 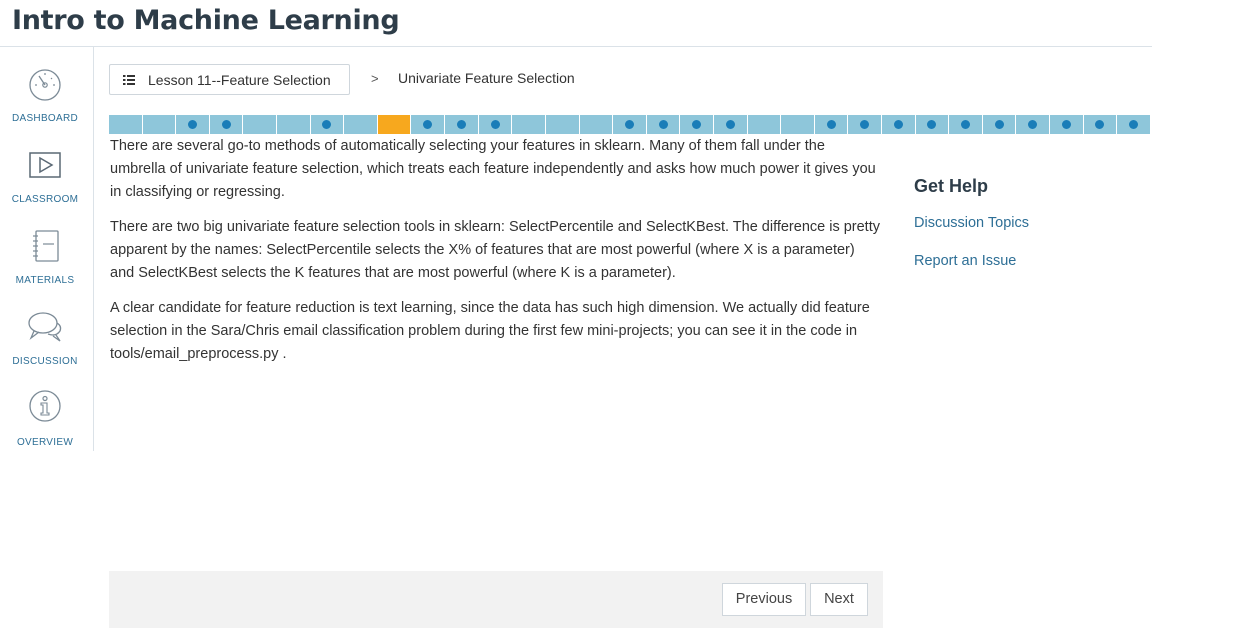 I want to click on breadcrumb-current: Univariate Feature Selection, so click(x=486, y=78).